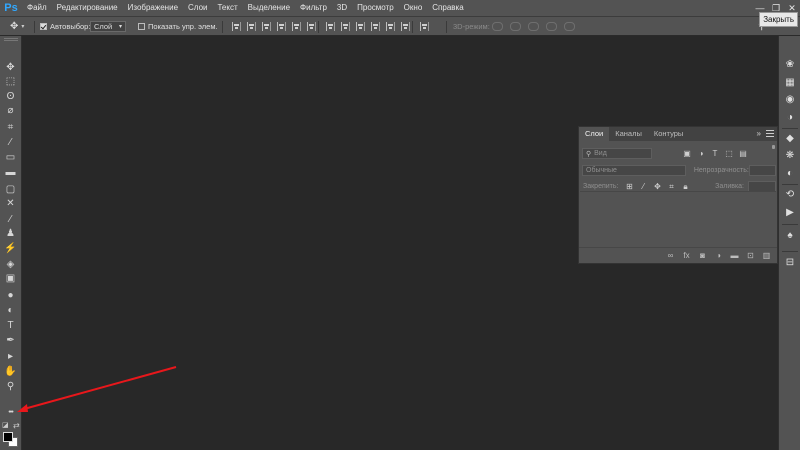  I want to click on channels-icon: ❋, so click(790, 155).